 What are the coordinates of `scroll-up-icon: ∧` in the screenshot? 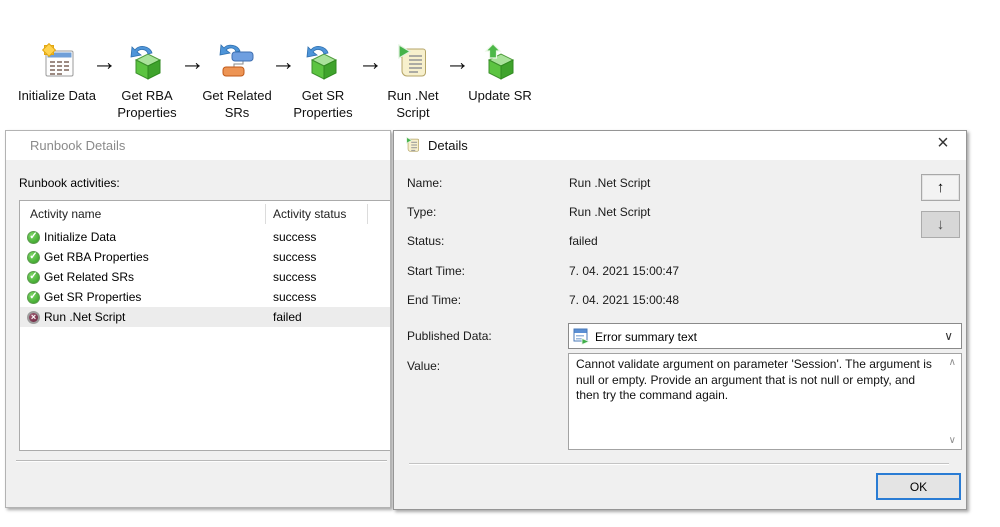 It's located at (952, 362).